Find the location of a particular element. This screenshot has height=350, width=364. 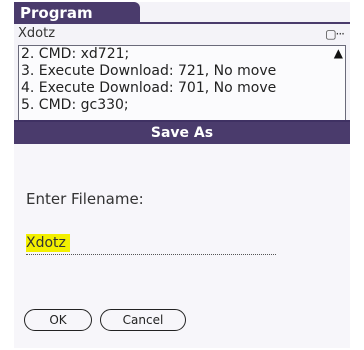

dialog-title: Save As is located at coordinates (182, 133).